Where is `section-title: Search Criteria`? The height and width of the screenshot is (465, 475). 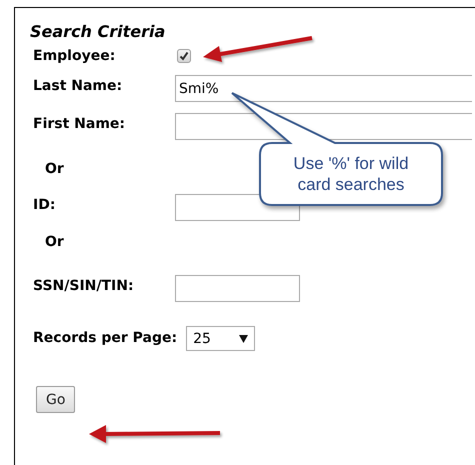
section-title: Search Criteria is located at coordinates (98, 31).